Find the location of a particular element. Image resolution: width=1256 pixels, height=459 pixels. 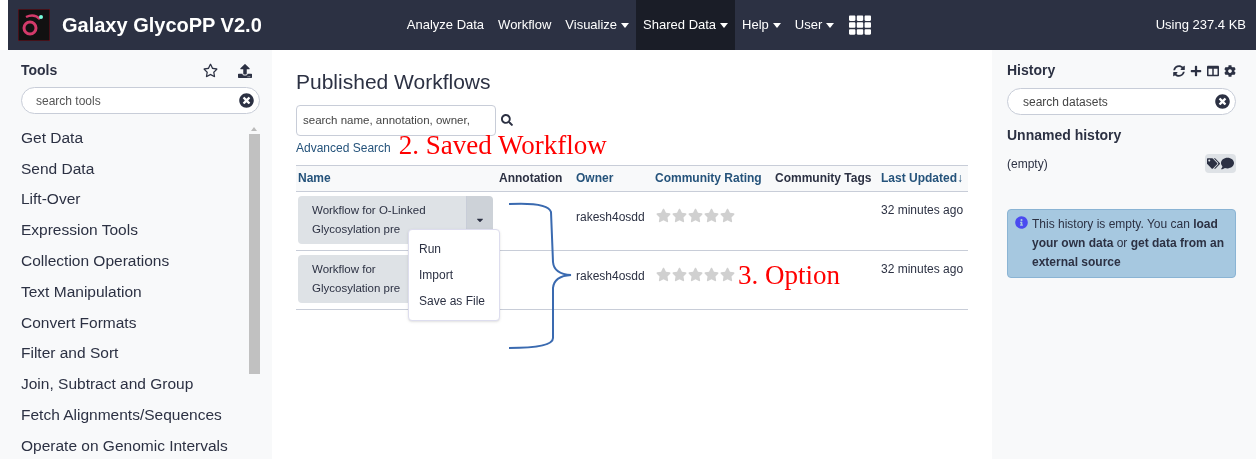

plus-icon is located at coordinates (1196, 70).